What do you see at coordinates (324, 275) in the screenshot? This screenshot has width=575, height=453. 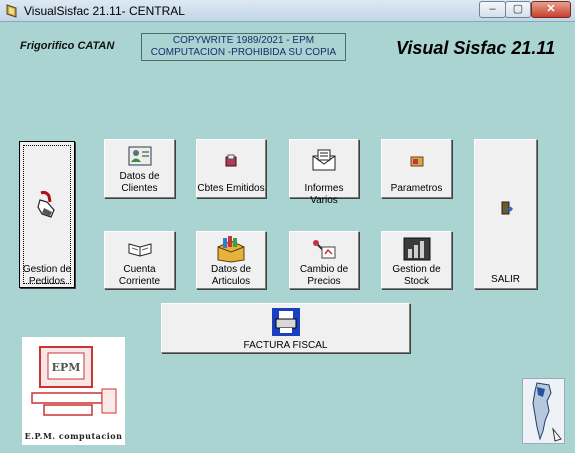 I see `cambio-precios-label: Cambio de Precios` at bounding box center [324, 275].